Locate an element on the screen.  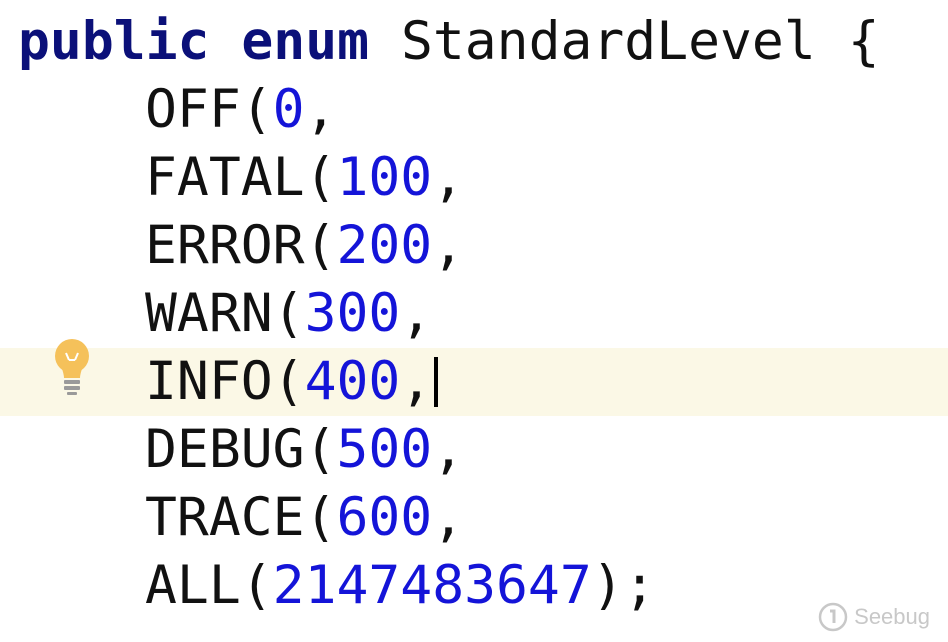
code-line-constant: TRACE(600, is located at coordinates (474, 518).